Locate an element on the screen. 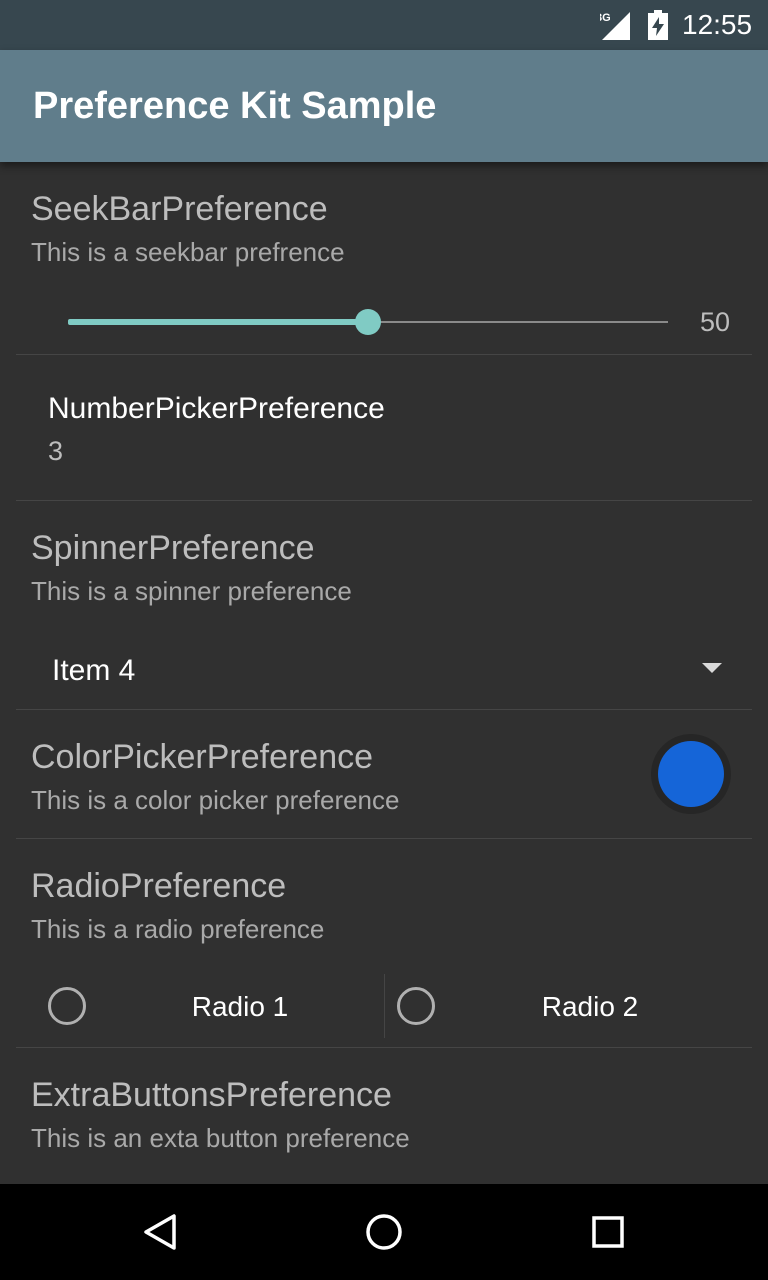 The width and height of the screenshot is (768, 1280). seekbar-summary: This is a seekbar prefrence is located at coordinates (188, 252).